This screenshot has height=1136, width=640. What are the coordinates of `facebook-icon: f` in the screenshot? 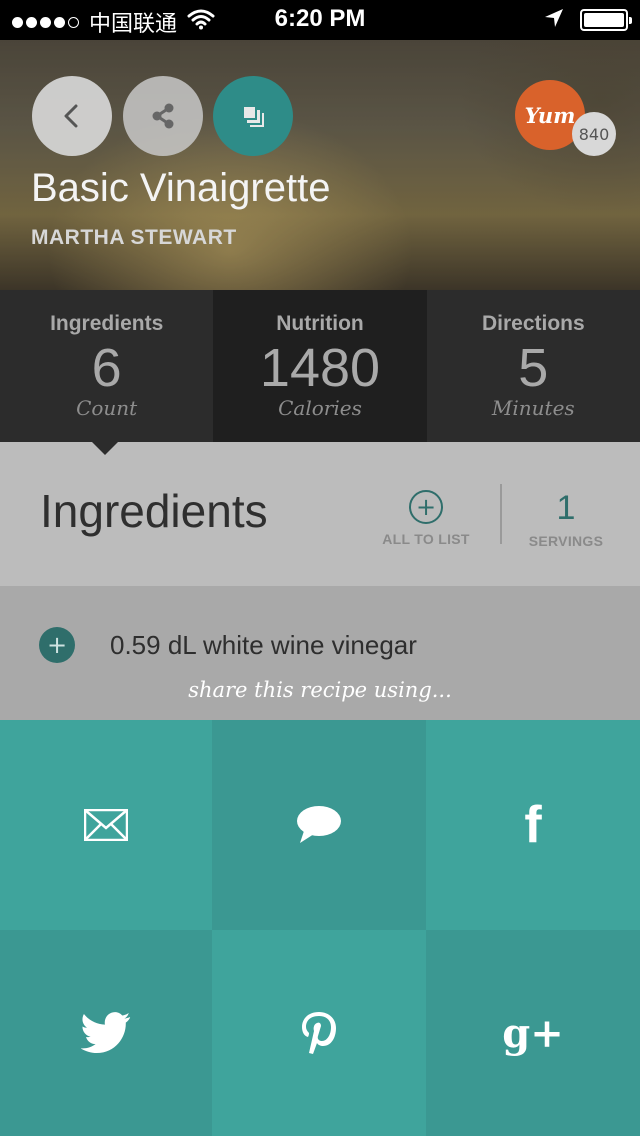 It's located at (533, 825).